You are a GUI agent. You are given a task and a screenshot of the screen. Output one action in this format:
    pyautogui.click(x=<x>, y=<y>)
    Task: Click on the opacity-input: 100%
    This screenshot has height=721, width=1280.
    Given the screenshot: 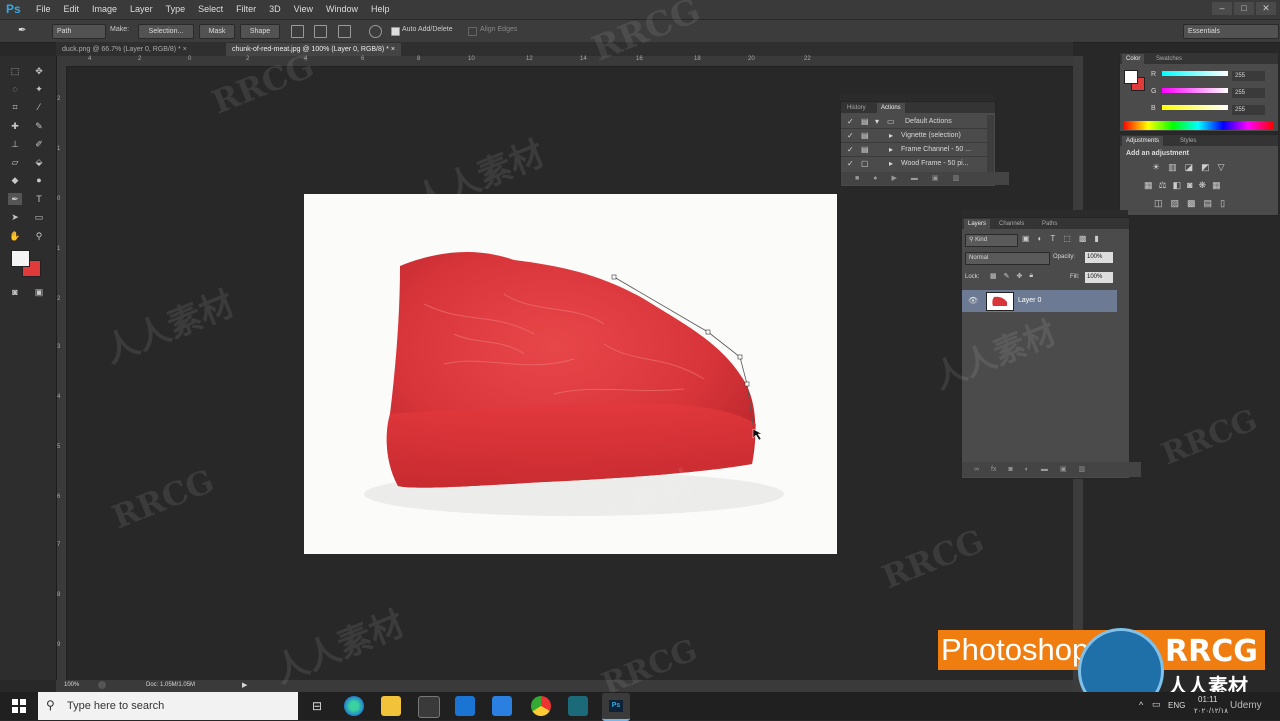 What is the action you would take?
    pyautogui.click(x=1099, y=257)
    